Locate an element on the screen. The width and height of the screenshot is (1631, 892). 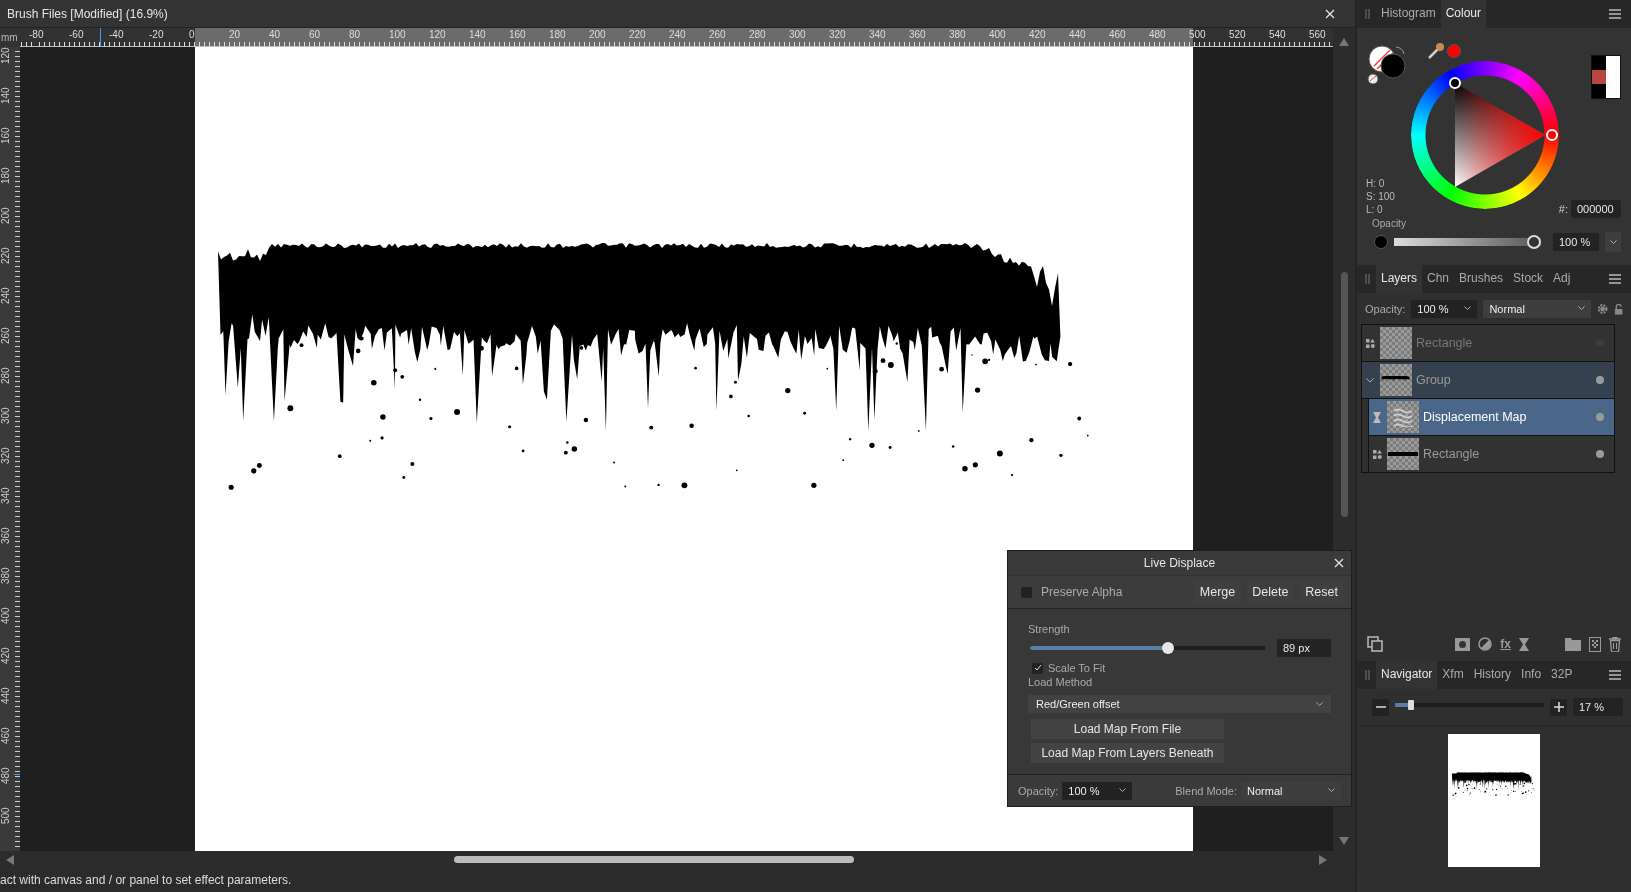
load-map-button: Load Map From File is located at coordinates (1127, 729).